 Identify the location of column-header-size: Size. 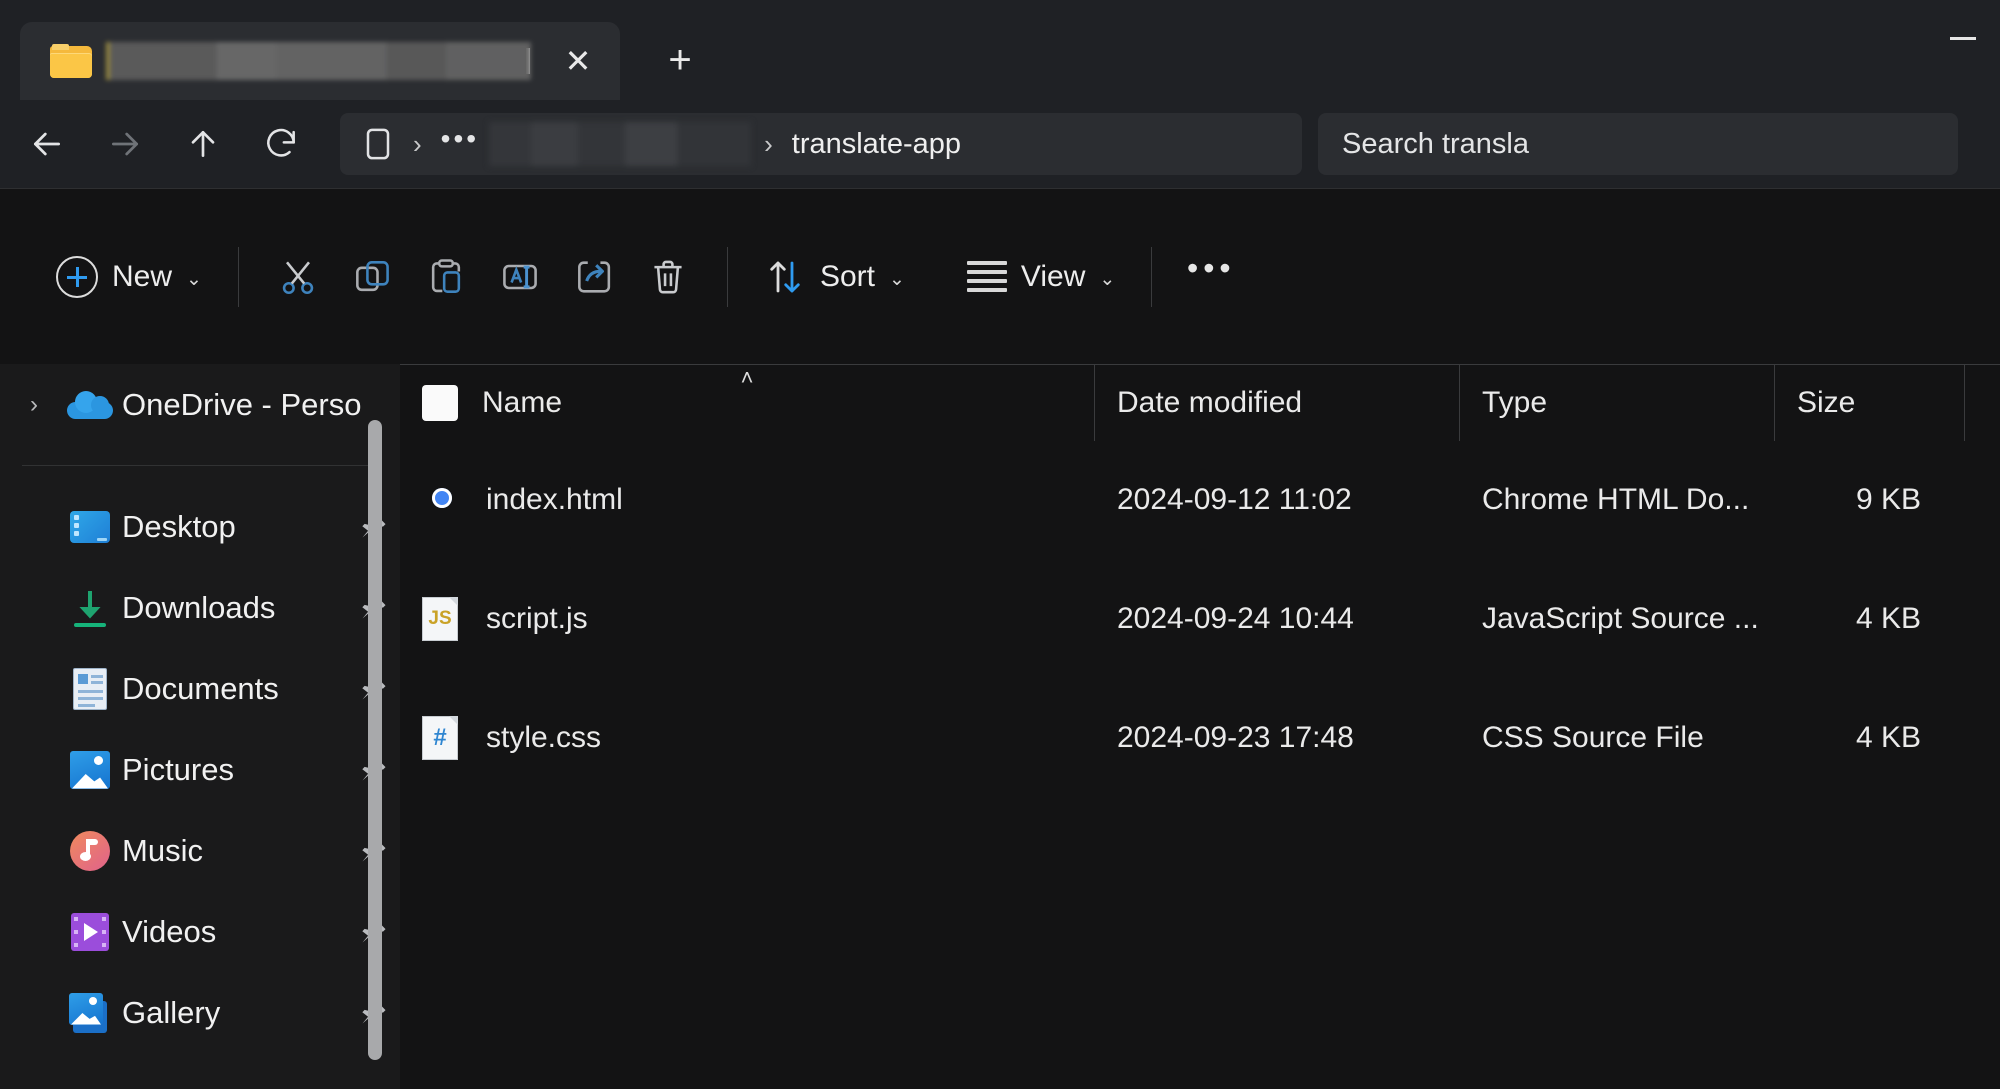
(1870, 402).